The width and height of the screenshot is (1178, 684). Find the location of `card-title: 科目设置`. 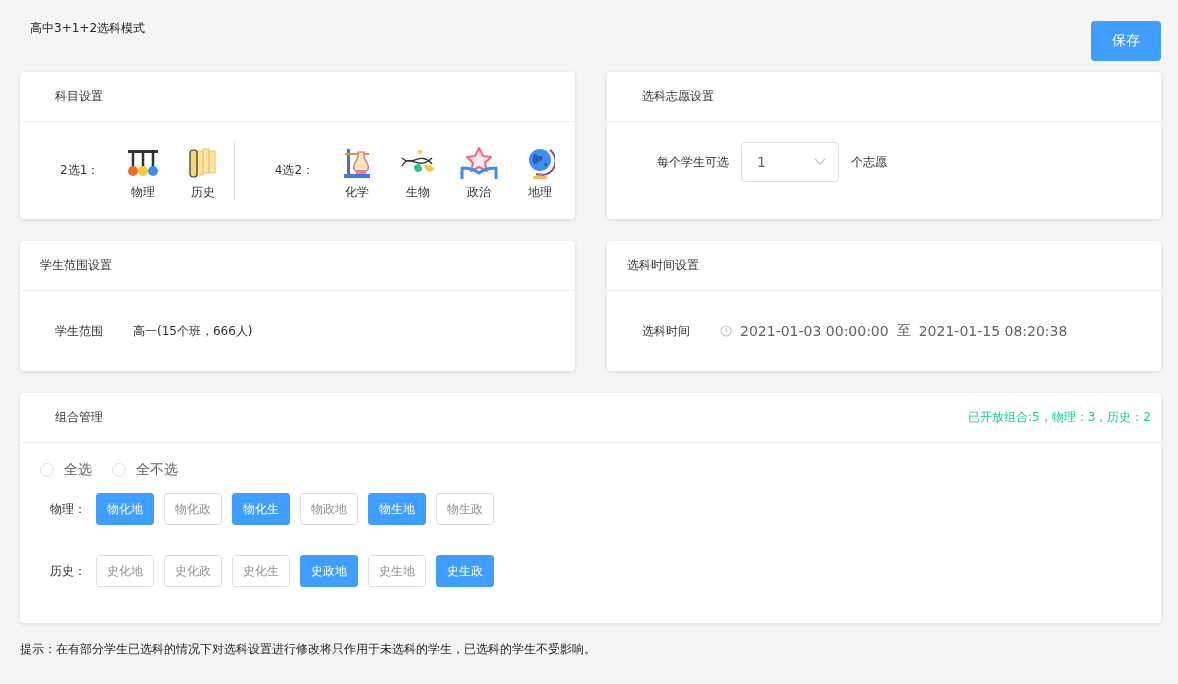

card-title: 科目设置 is located at coordinates (78, 96).